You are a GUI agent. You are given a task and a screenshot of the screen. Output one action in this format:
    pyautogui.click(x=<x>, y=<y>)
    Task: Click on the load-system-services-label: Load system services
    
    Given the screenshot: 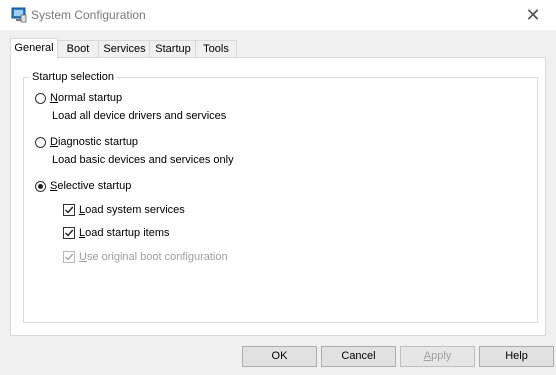 What is the action you would take?
    pyautogui.click(x=132, y=210)
    